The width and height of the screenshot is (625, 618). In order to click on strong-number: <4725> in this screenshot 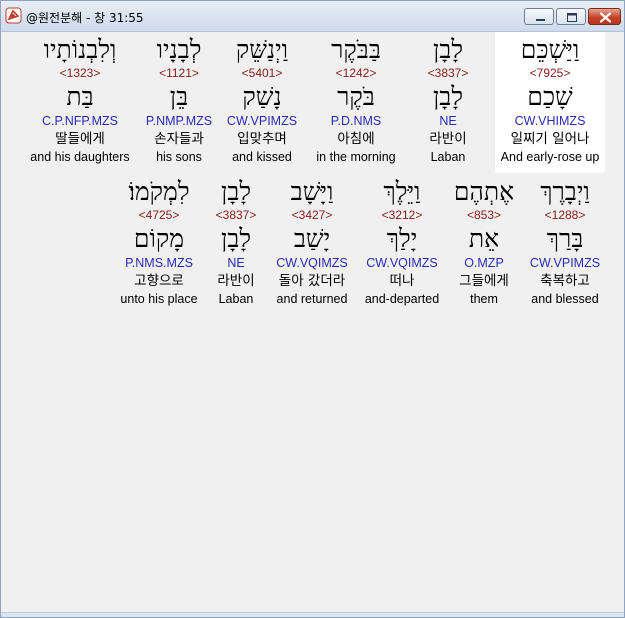, I will do `click(159, 215)`.